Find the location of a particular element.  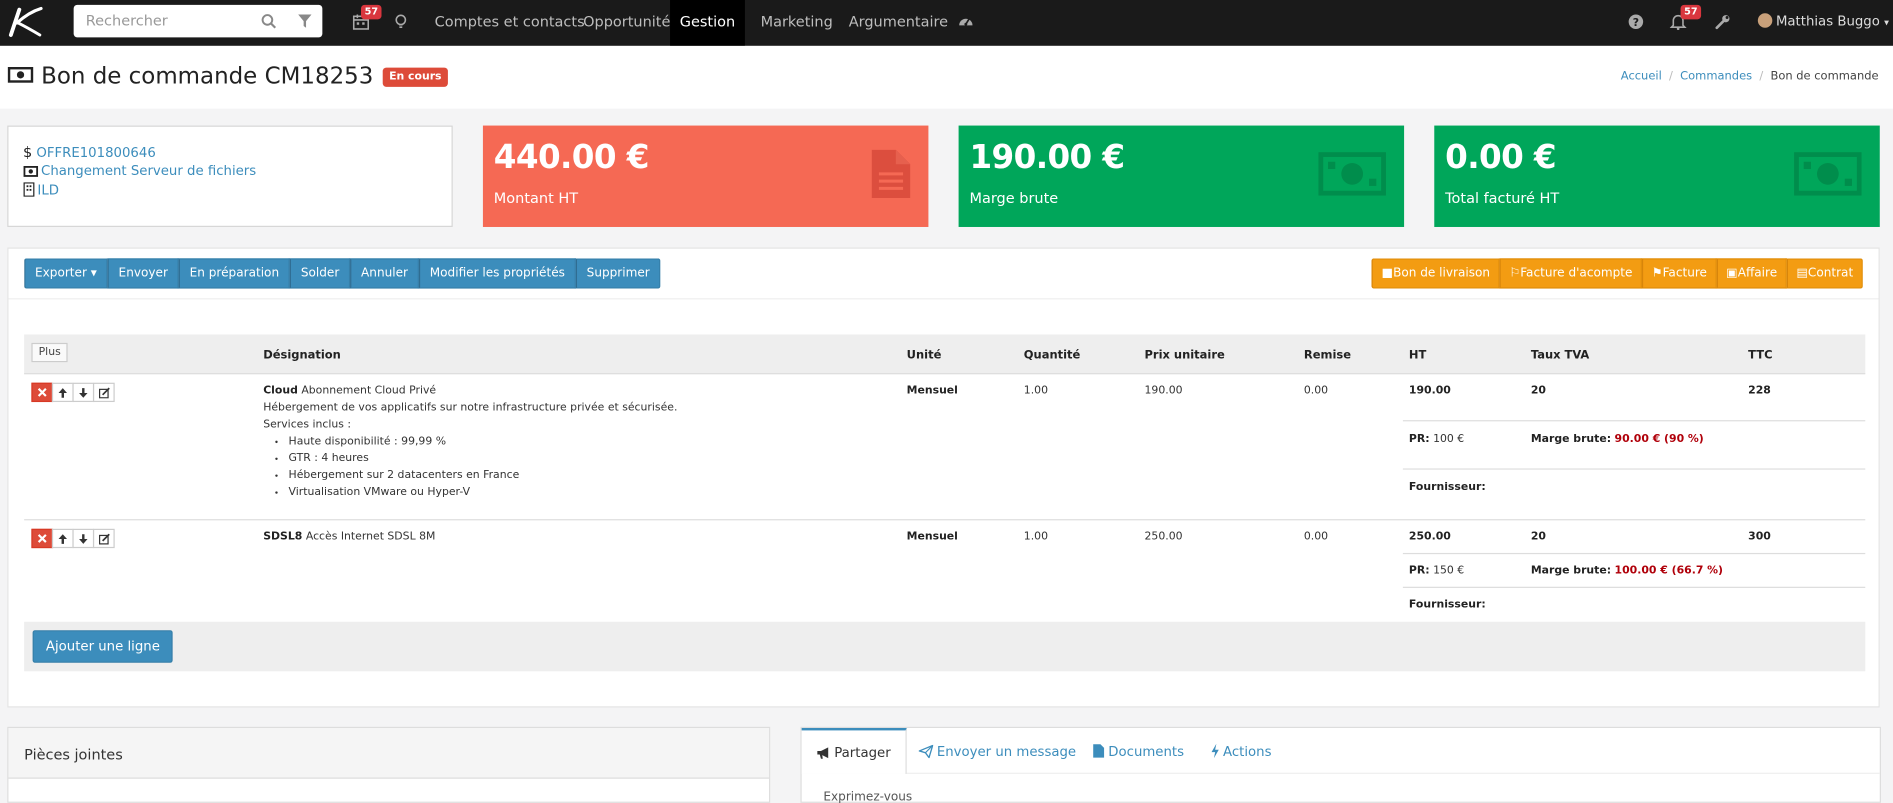

line-pr: PR: 100 € is located at coordinates (1436, 439).